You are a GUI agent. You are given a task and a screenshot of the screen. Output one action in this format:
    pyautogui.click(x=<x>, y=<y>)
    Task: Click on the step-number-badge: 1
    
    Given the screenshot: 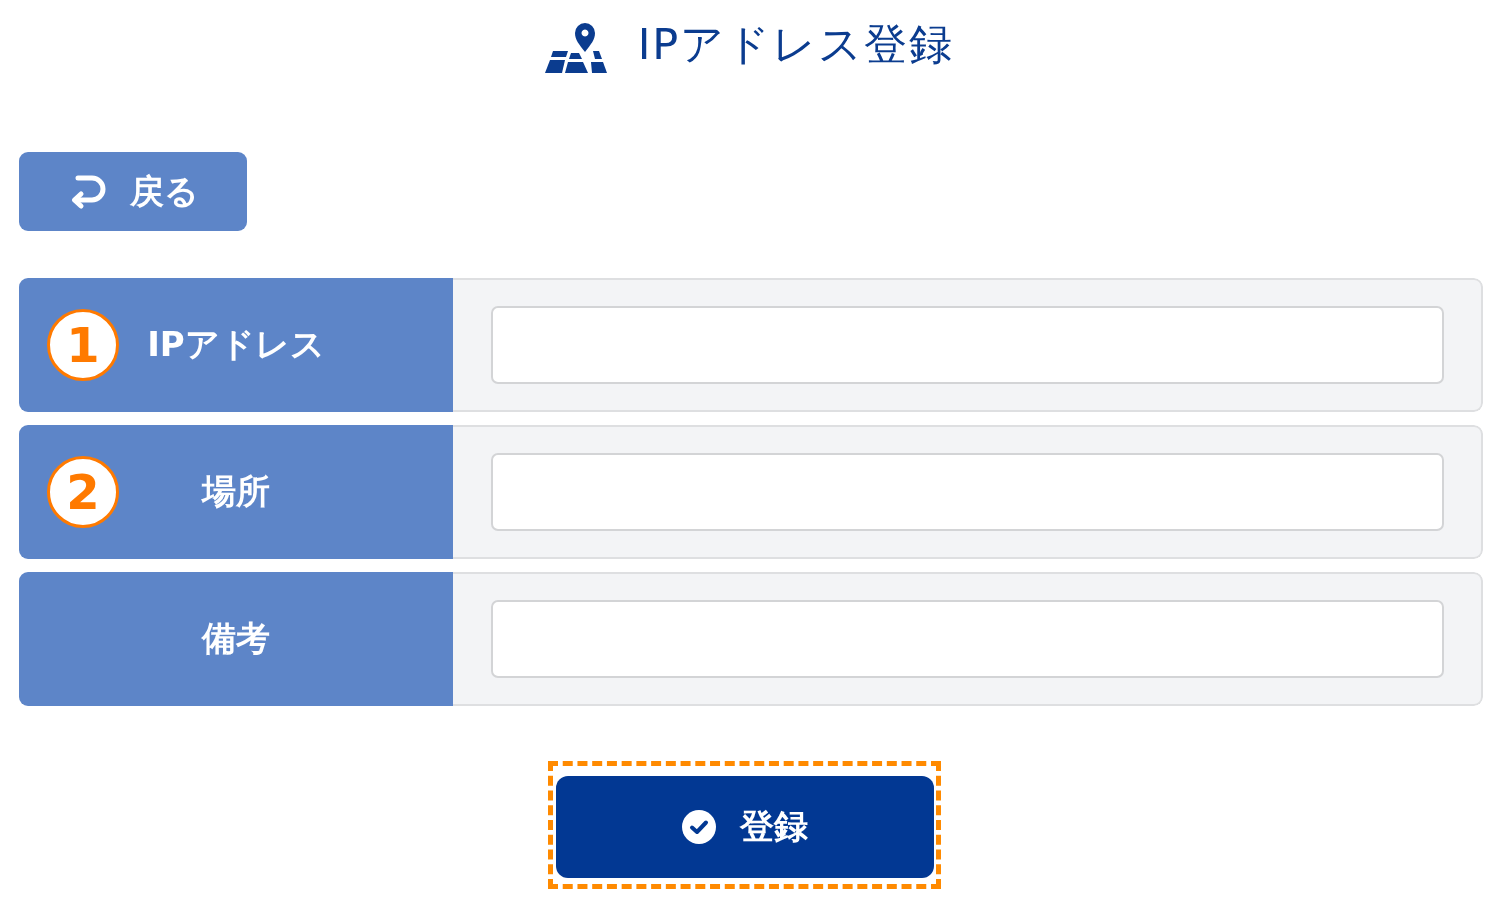 What is the action you would take?
    pyautogui.click(x=83, y=345)
    